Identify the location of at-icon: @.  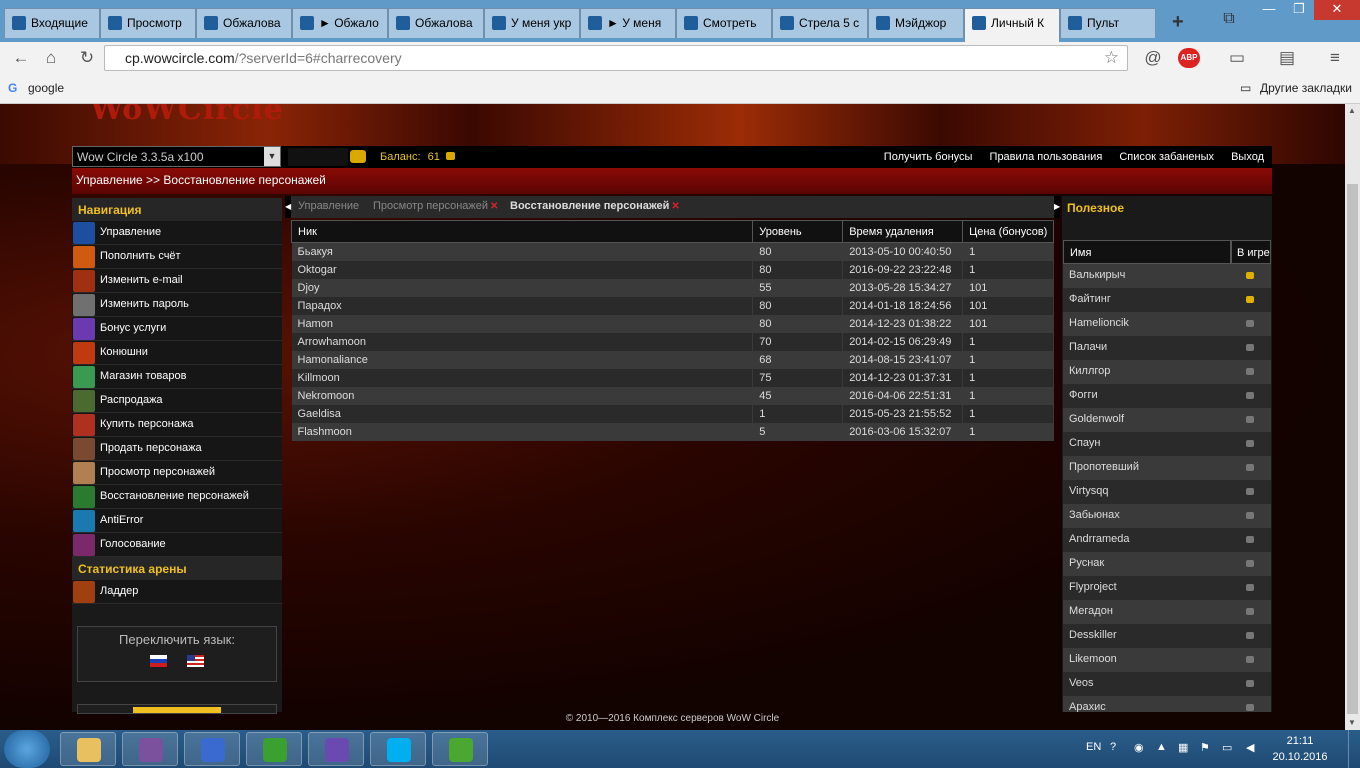
(1153, 58).